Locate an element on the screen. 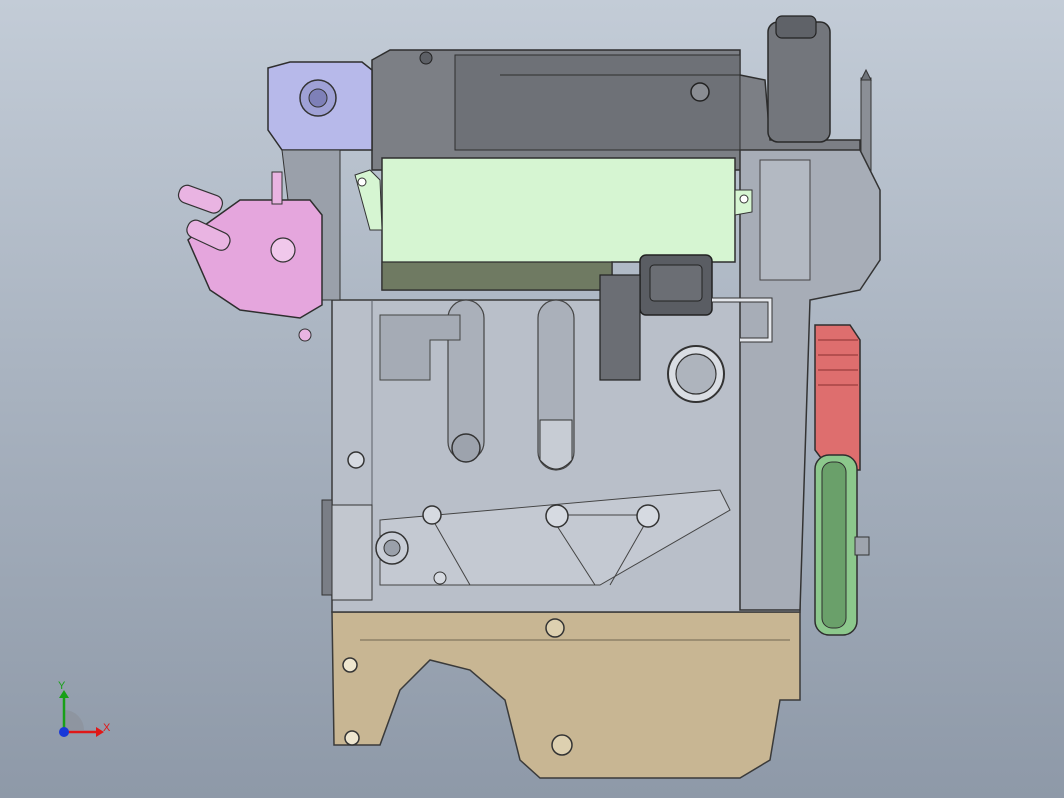 The width and height of the screenshot is (1064, 798). alternator-pulley is located at coordinates (837, 397).